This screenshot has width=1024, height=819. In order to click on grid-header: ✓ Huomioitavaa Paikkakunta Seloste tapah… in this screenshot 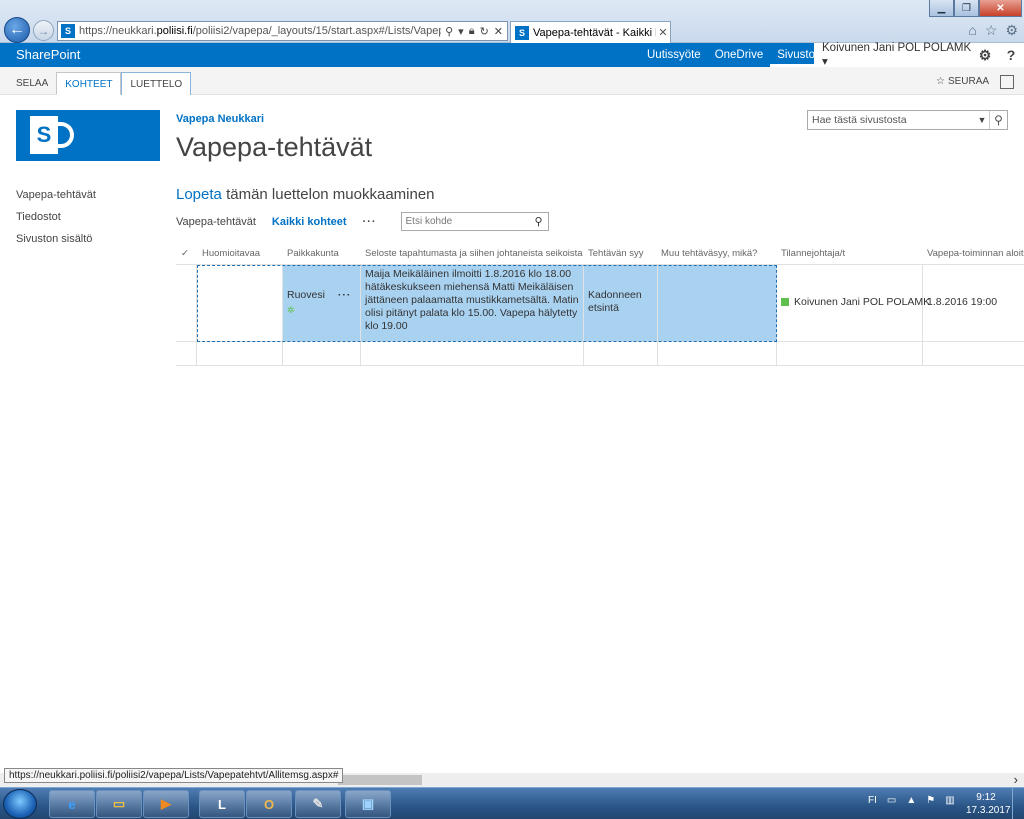, I will do `click(600, 254)`.